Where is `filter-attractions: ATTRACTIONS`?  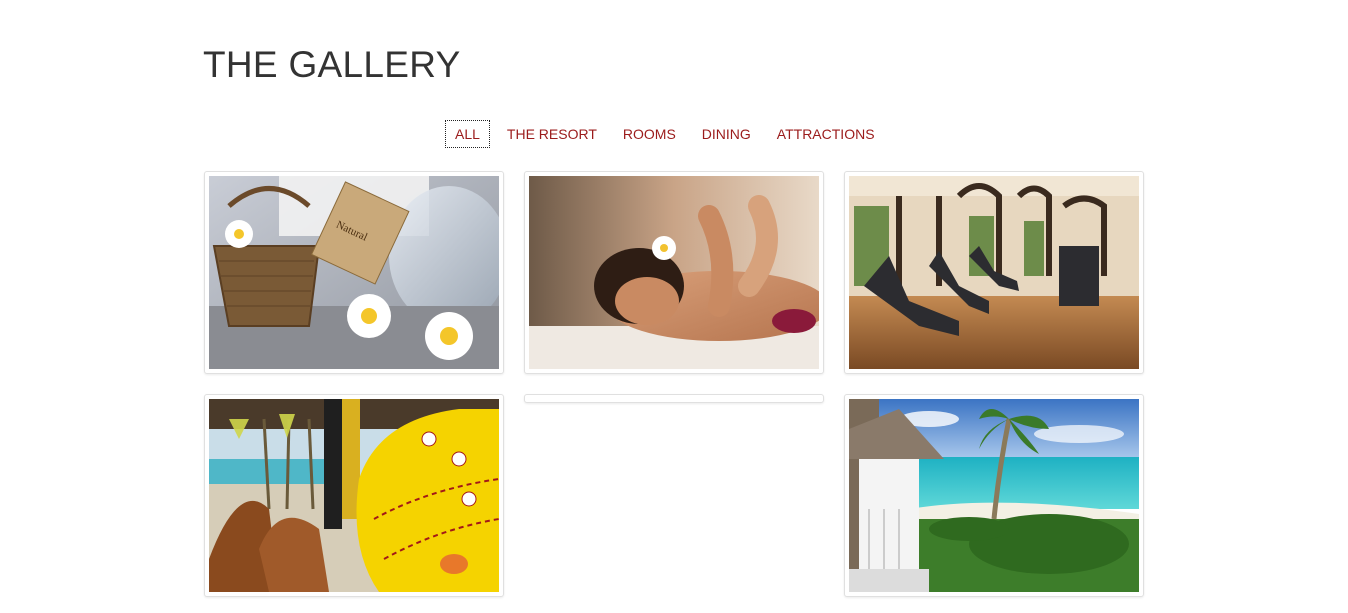
filter-attractions: ATTRACTIONS is located at coordinates (826, 134).